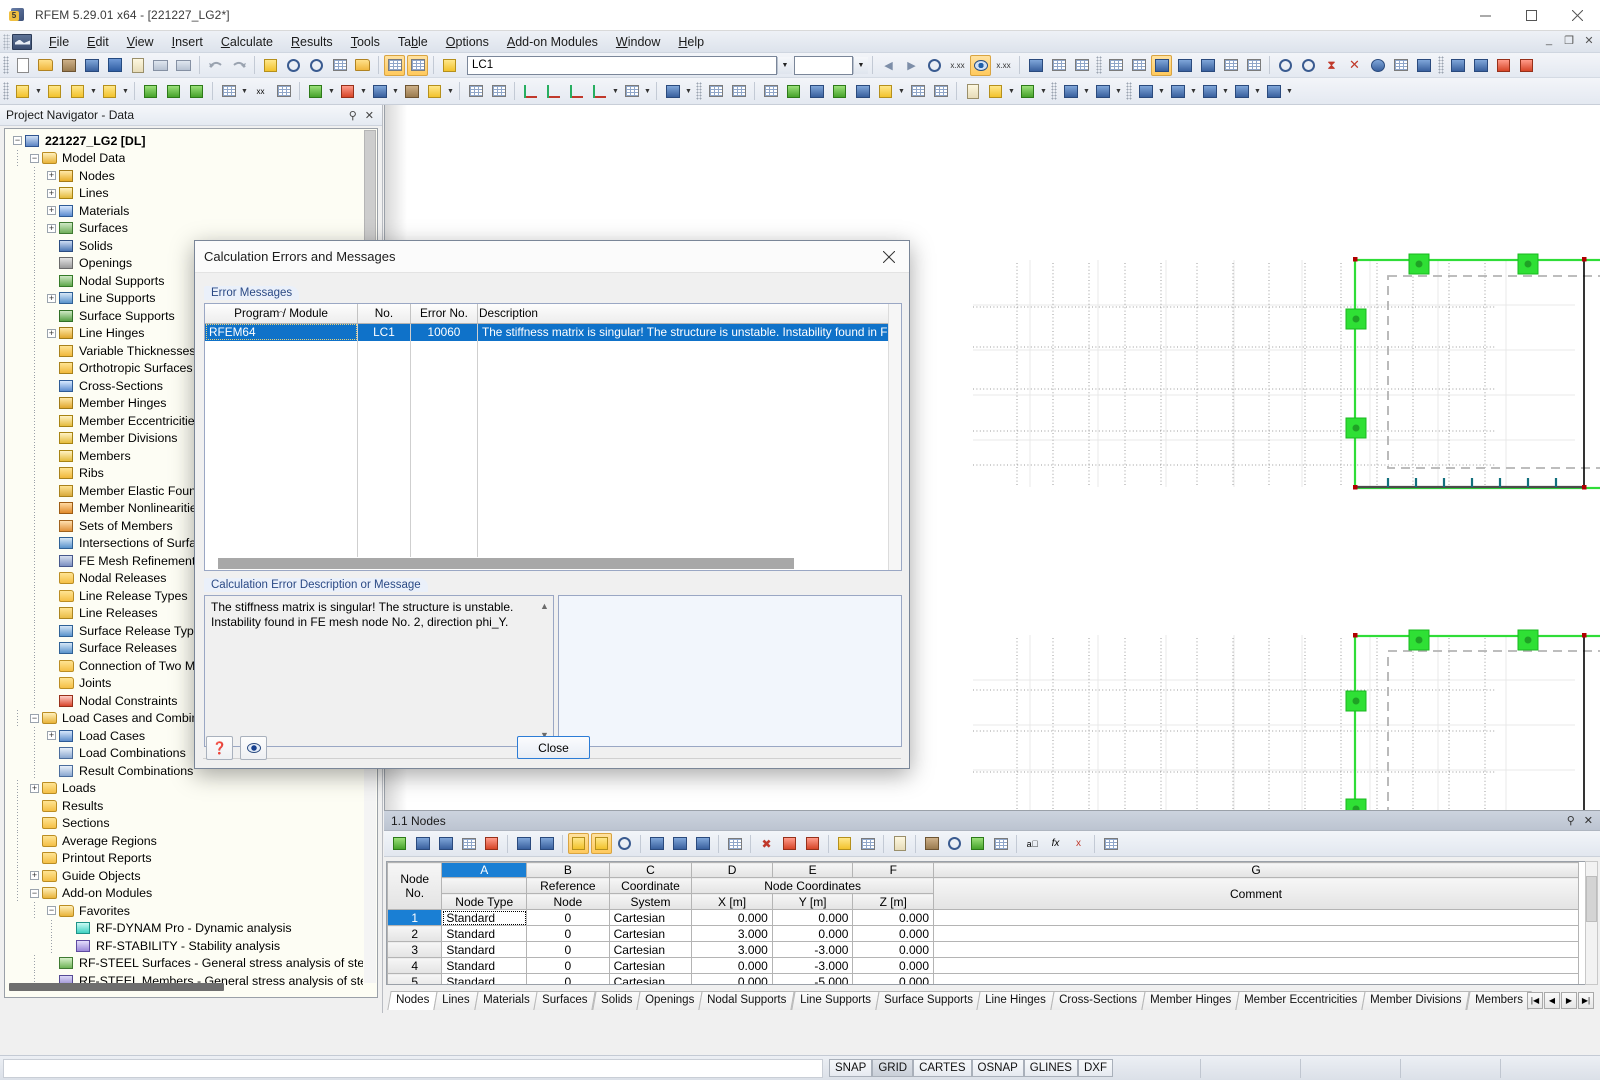 The image size is (1600, 1080). What do you see at coordinates (1070, 91) in the screenshot?
I see `window-tile-h-button` at bounding box center [1070, 91].